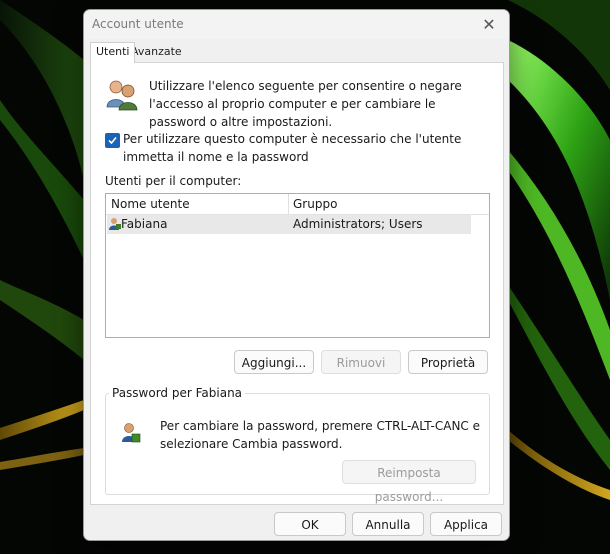 The height and width of the screenshot is (554, 610). Describe the element at coordinates (361, 362) in the screenshot. I see `remove-user-button: Rimuovi` at that location.